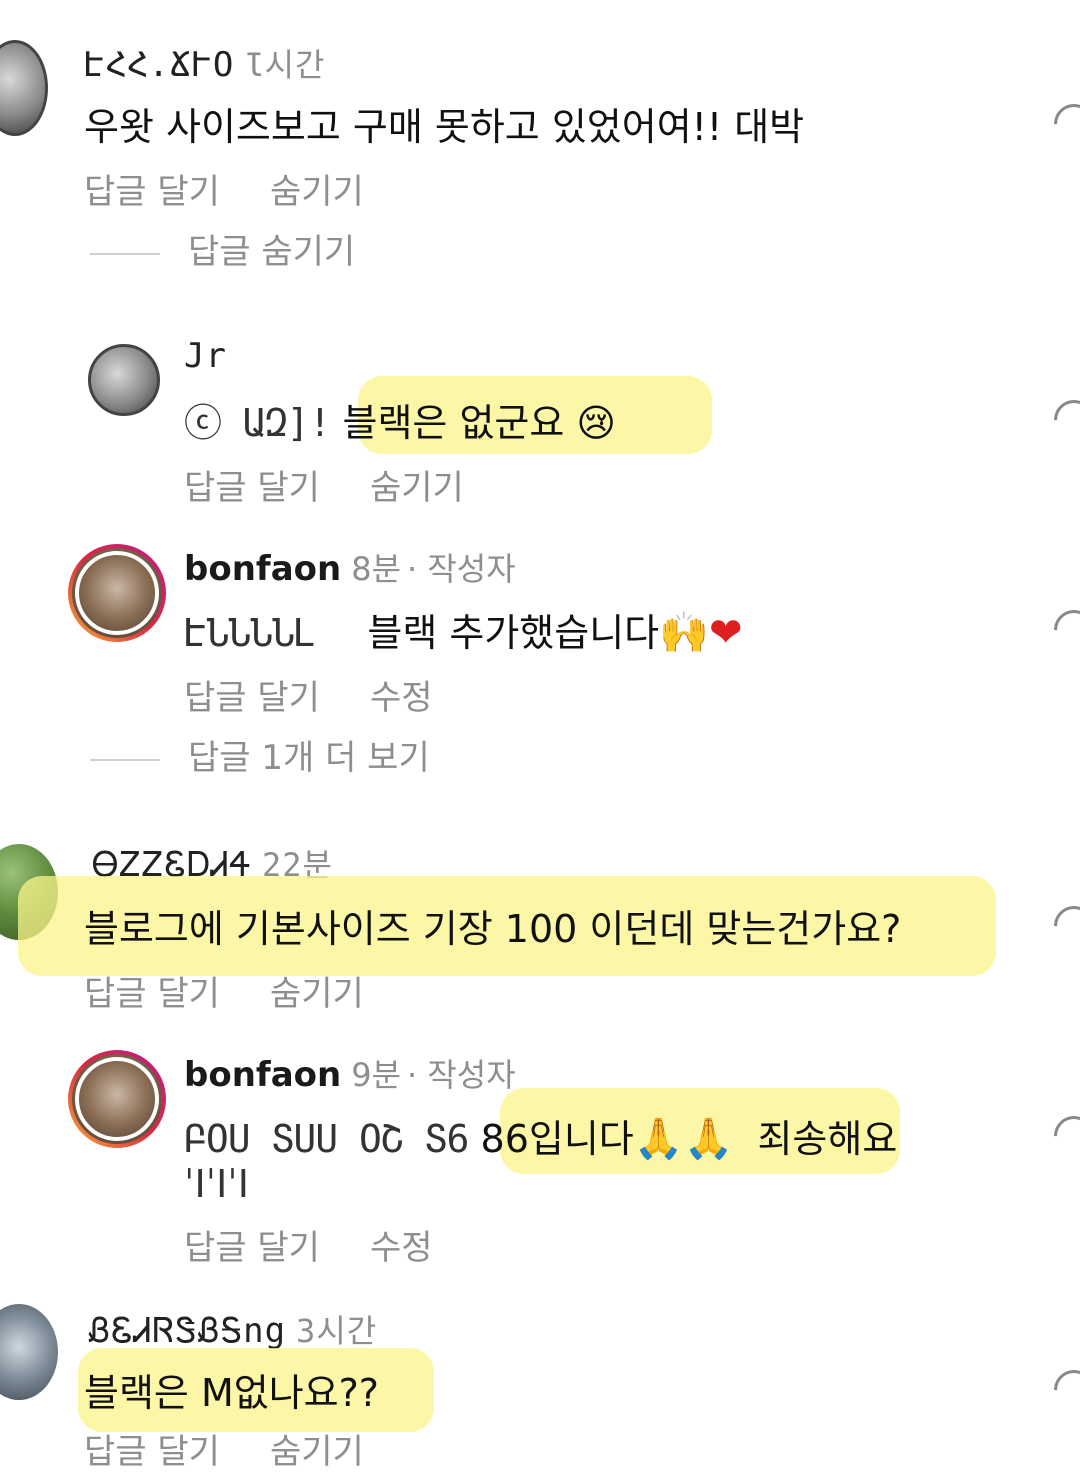 This screenshot has width=1080, height=1473. I want to click on comment-text: ԲՕՍ ՏՍՍ ՕՇ Տ6 86입니다🙏🙏 죄송해요, so click(541, 1139).